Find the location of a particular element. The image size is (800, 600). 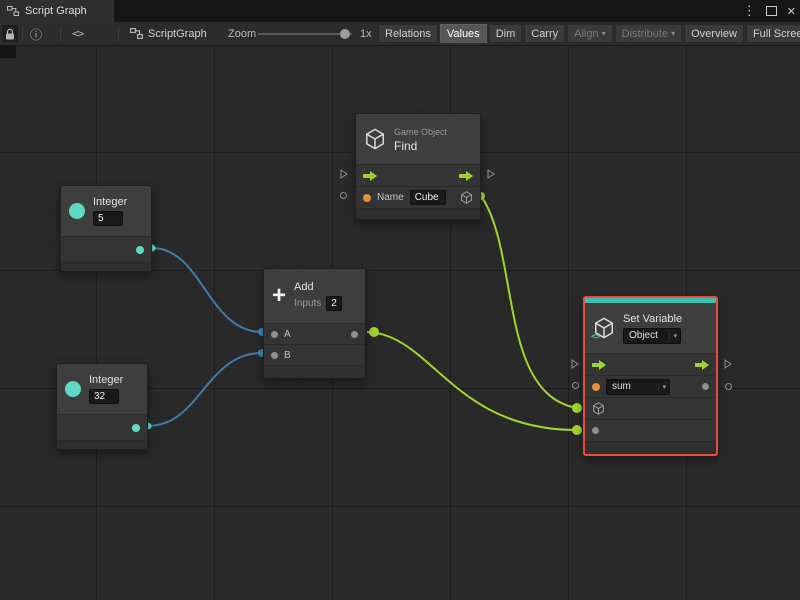

maximize-icon is located at coordinates (771, 11).